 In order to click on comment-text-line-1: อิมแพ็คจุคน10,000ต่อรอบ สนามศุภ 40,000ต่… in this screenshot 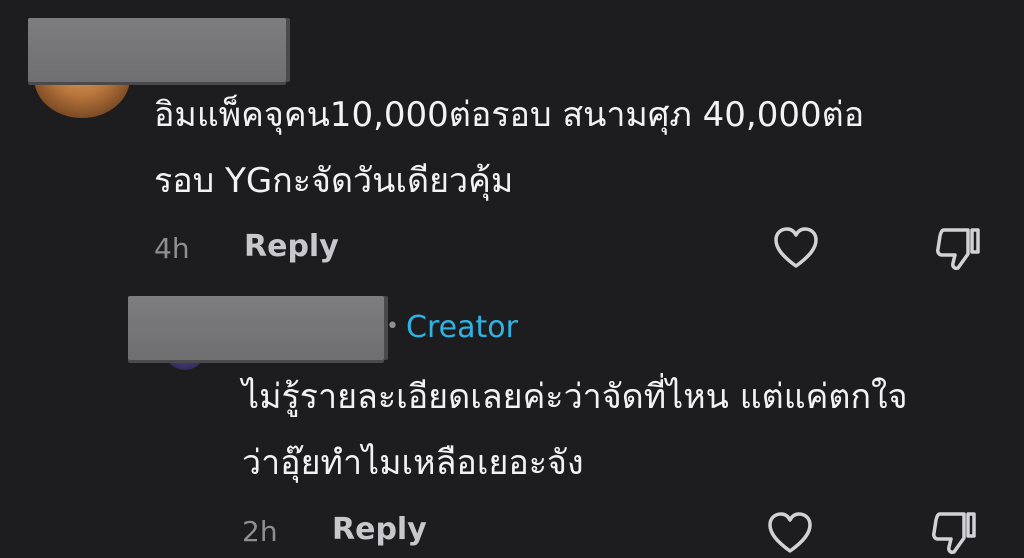, I will do `click(509, 115)`.